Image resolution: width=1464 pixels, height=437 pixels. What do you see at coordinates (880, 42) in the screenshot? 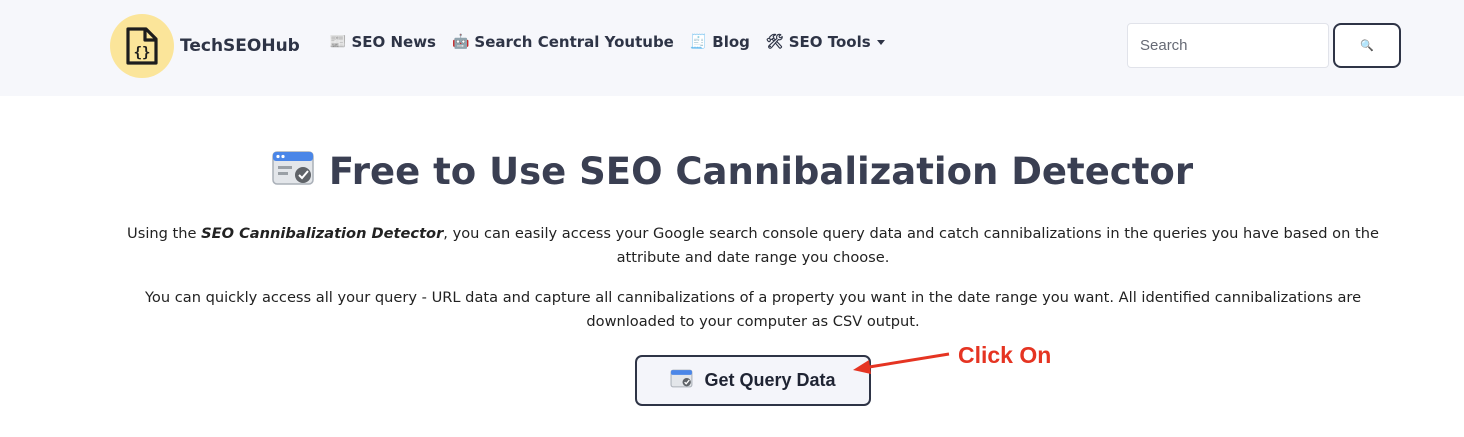
I see `chevron-down-icon` at bounding box center [880, 42].